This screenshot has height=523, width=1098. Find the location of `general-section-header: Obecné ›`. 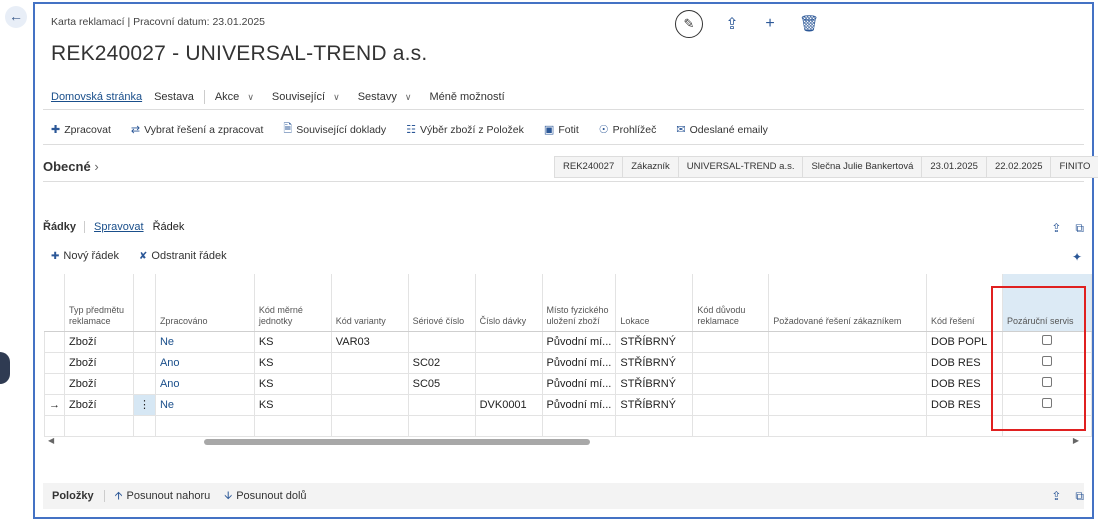

general-section-header: Obecné › is located at coordinates (71, 166).